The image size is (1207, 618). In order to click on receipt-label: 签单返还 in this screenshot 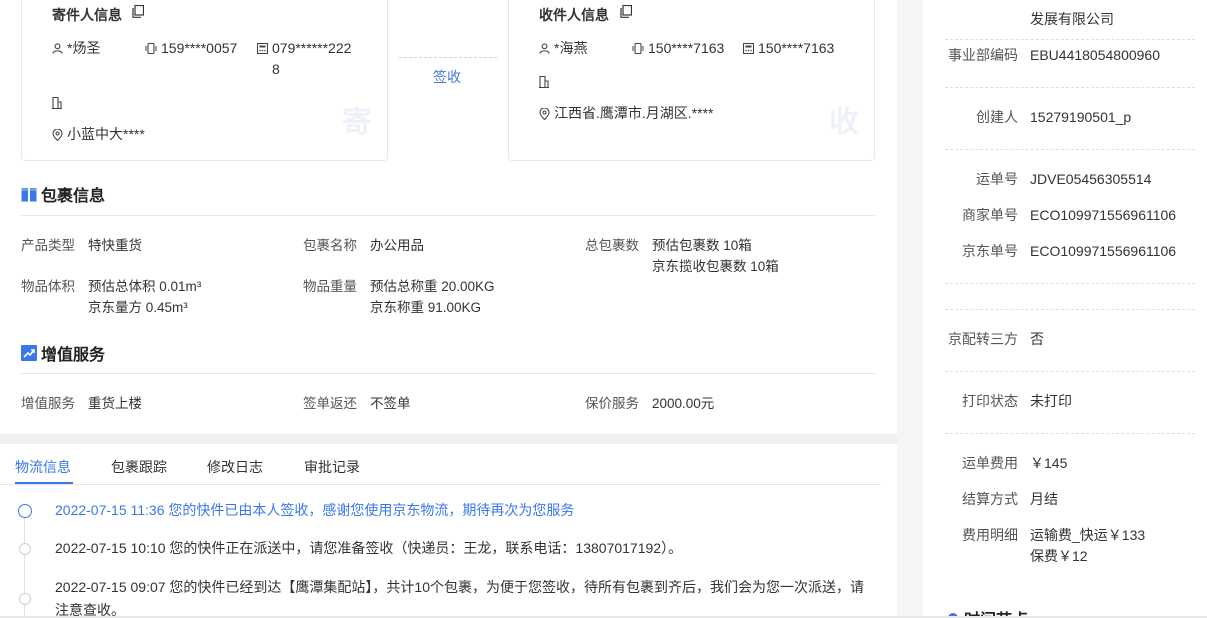, I will do `click(330, 403)`.